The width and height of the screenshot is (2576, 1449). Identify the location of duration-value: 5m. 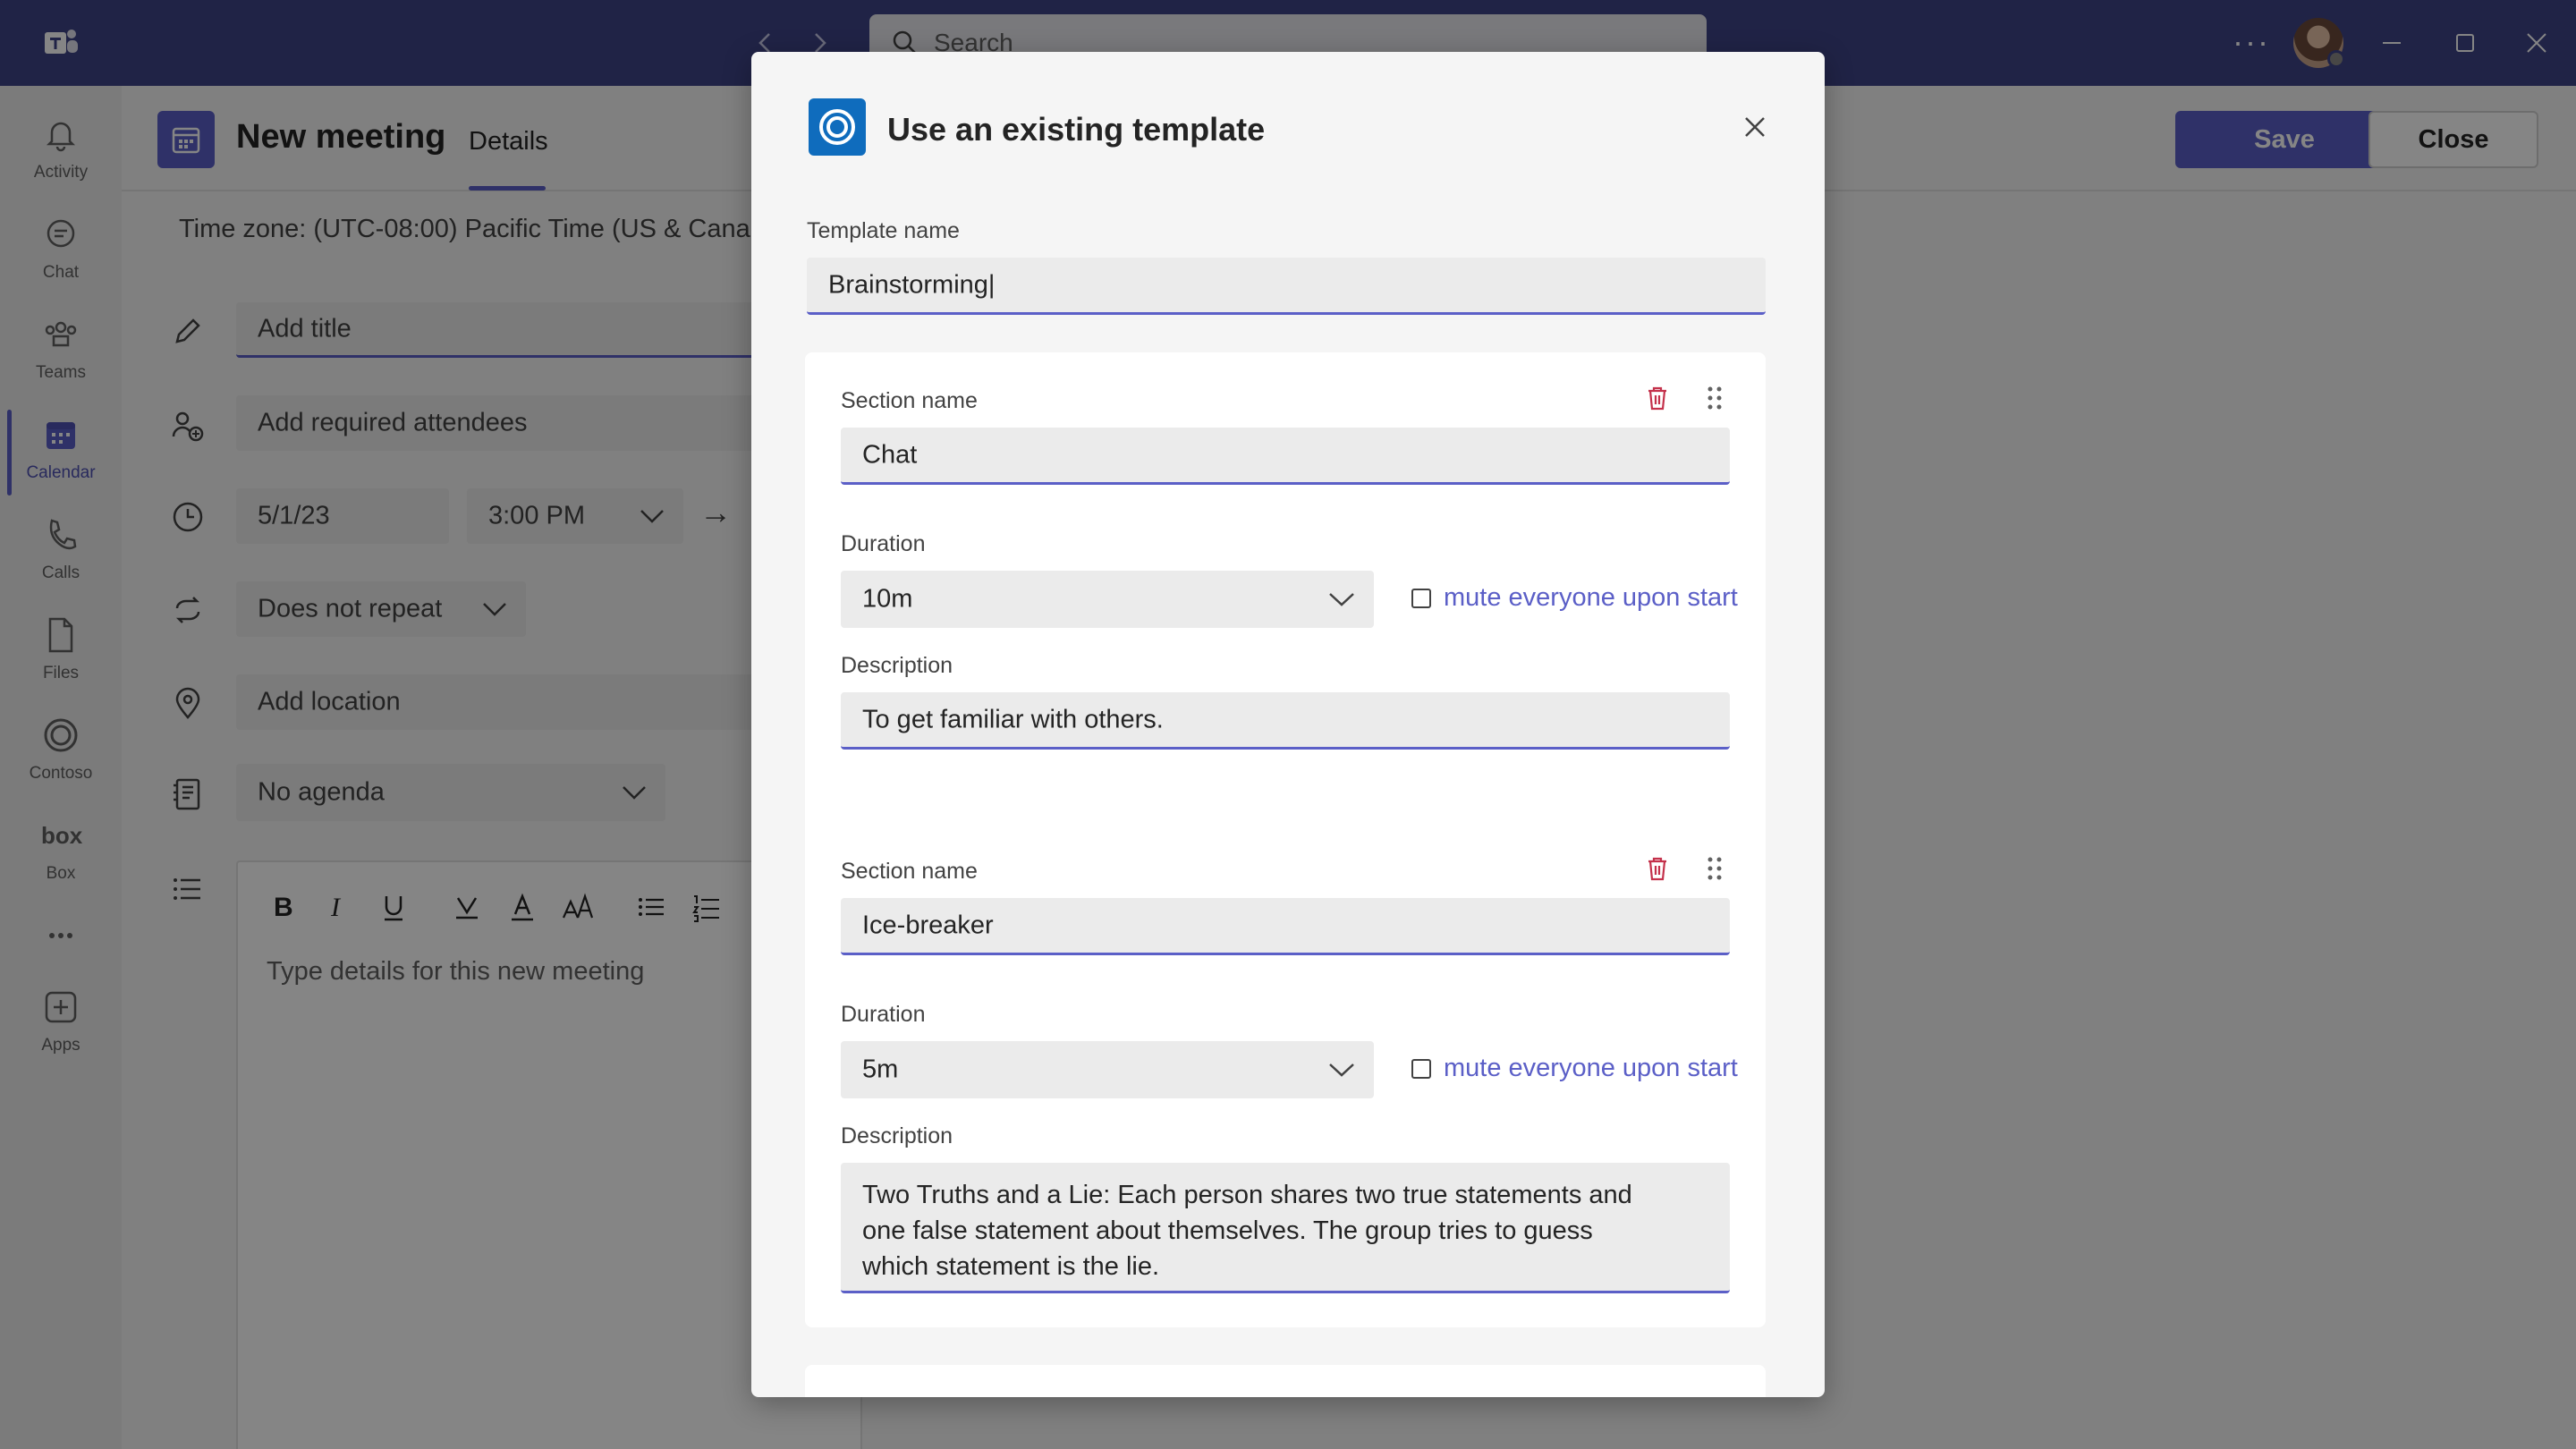
(880, 1069).